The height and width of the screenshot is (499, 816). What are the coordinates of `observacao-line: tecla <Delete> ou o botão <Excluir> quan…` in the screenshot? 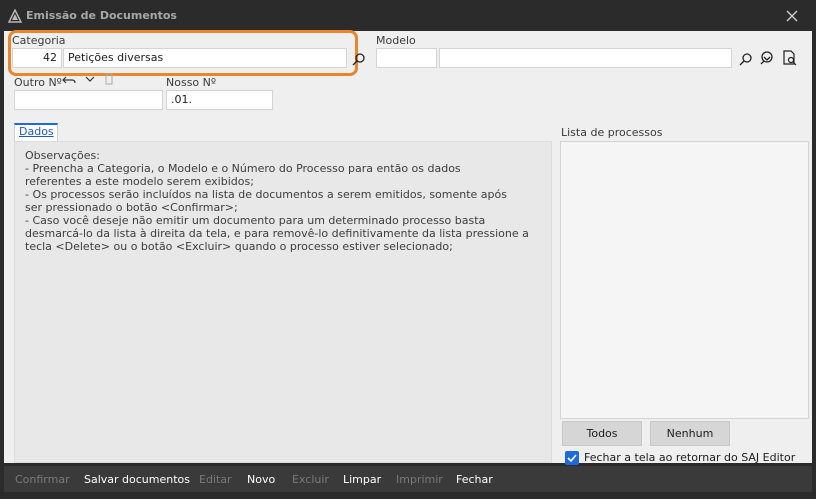 It's located at (239, 246).